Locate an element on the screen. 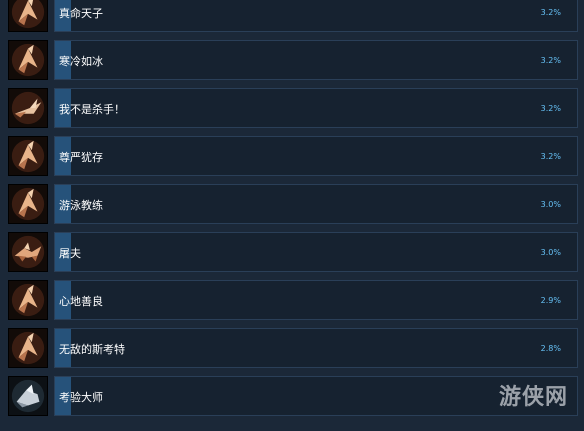 The height and width of the screenshot is (431, 584). achievement-row: 屠夫 3.0% is located at coordinates (292, 252).